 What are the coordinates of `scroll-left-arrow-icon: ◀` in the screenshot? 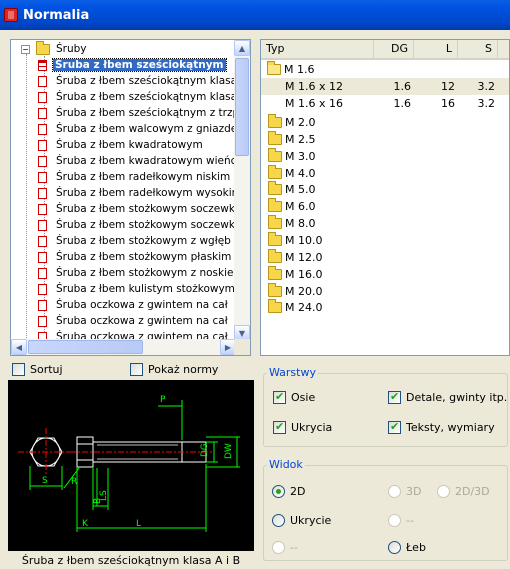 It's located at (19, 347).